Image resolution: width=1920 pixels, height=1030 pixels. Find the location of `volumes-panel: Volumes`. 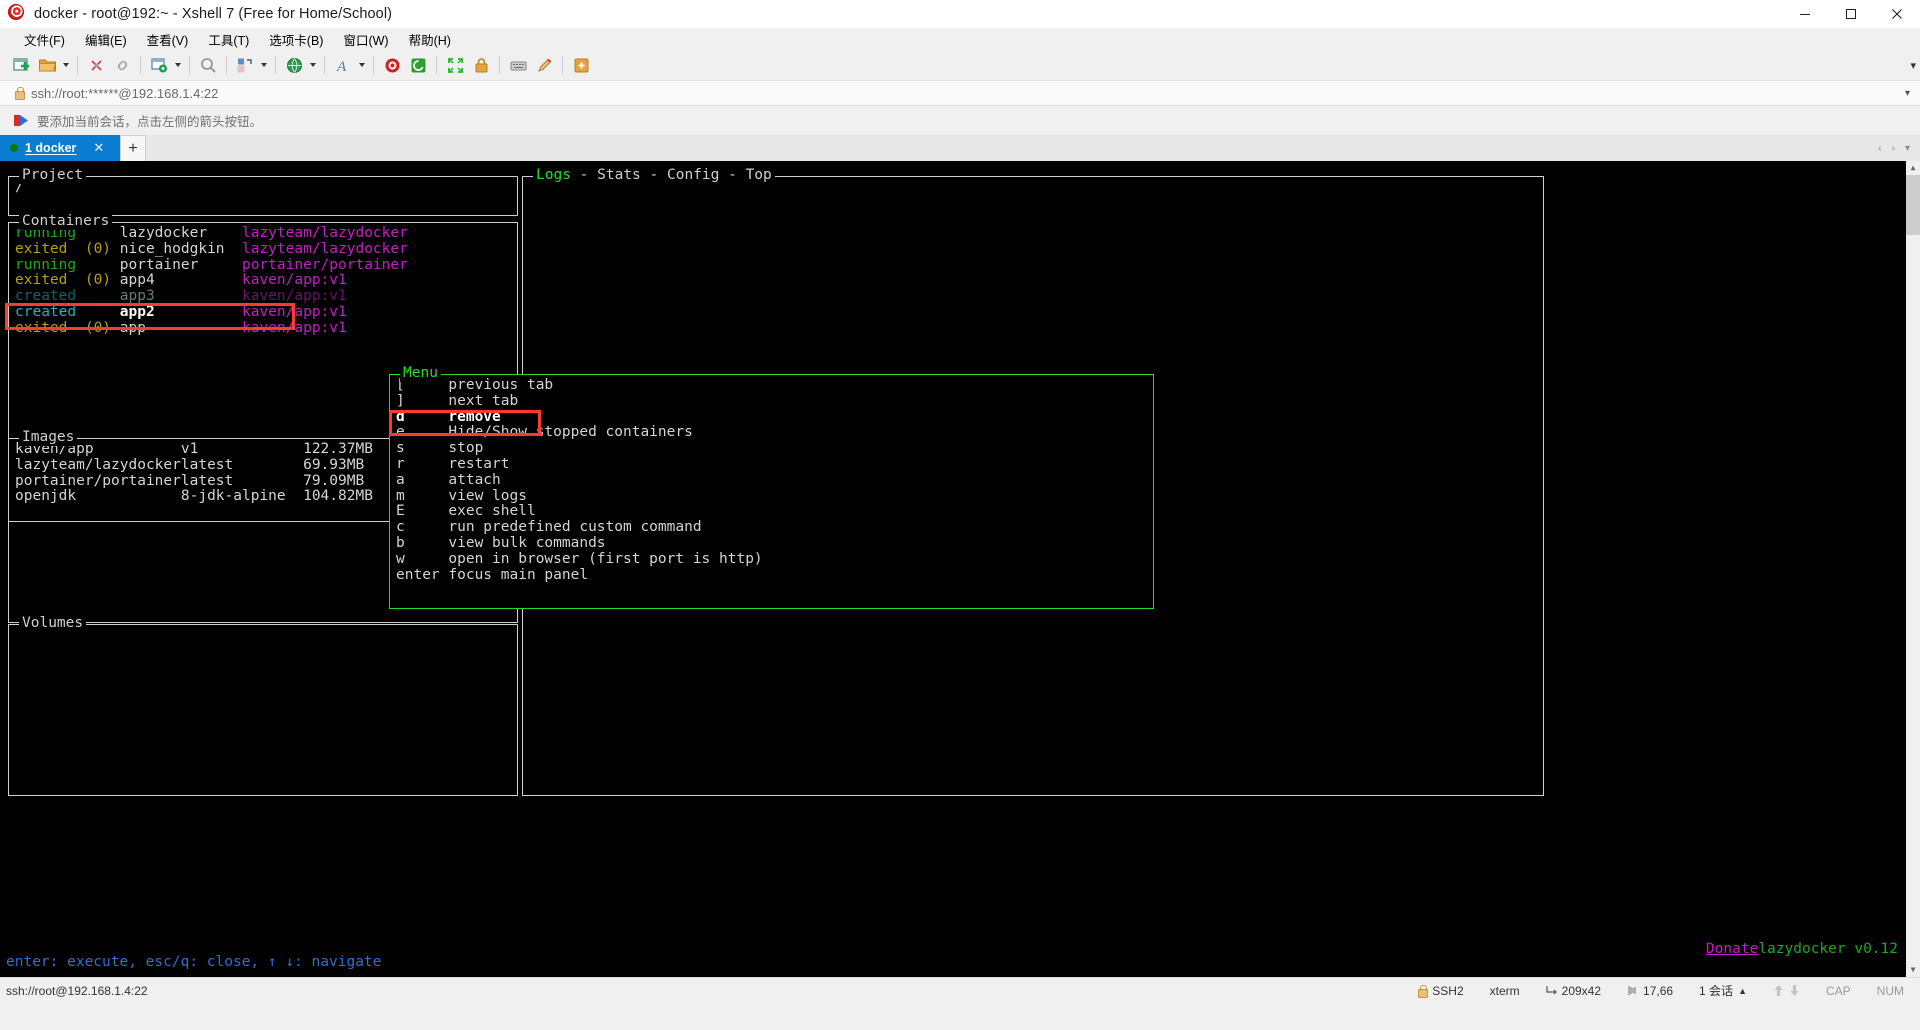

volumes-panel: Volumes is located at coordinates (263, 705).